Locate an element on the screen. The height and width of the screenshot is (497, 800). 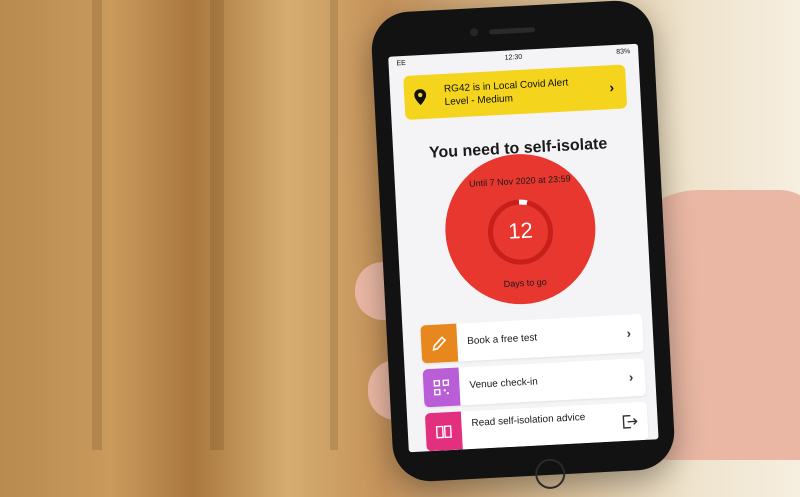
book-free-test-button: Book a free test › is located at coordinates (532, 338).